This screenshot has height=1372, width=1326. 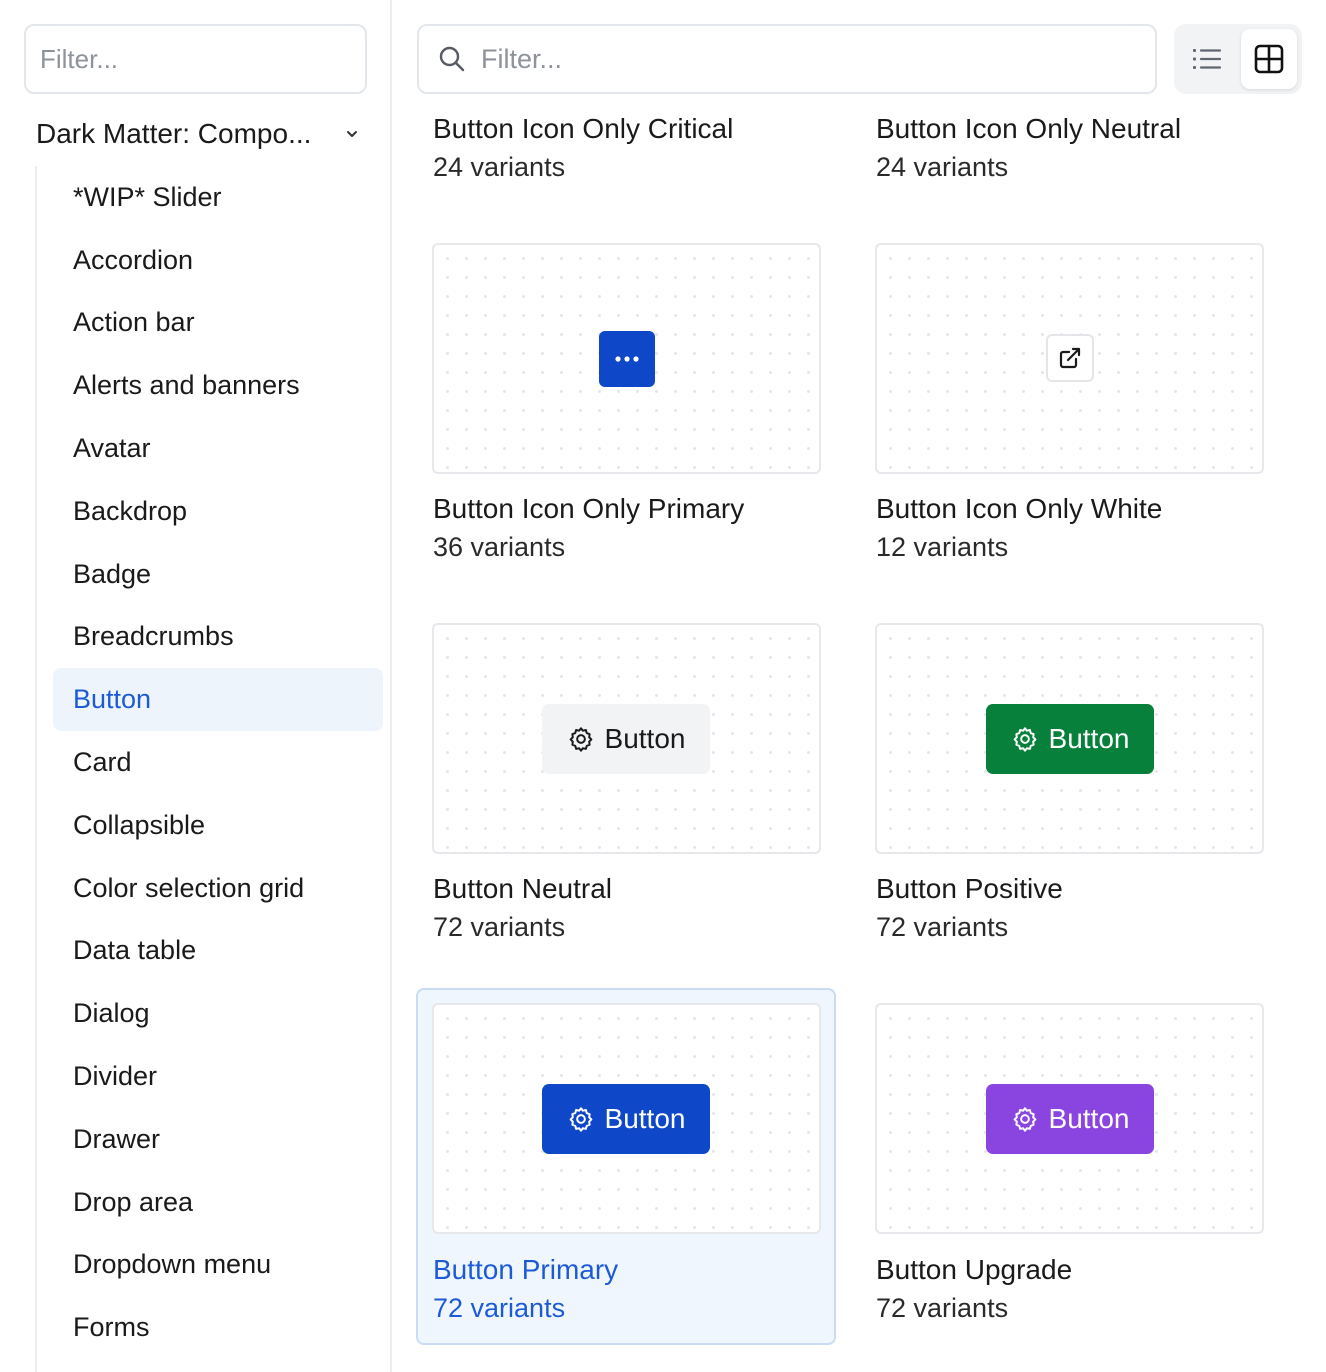 I want to click on grid-view-button, so click(x=1269, y=59).